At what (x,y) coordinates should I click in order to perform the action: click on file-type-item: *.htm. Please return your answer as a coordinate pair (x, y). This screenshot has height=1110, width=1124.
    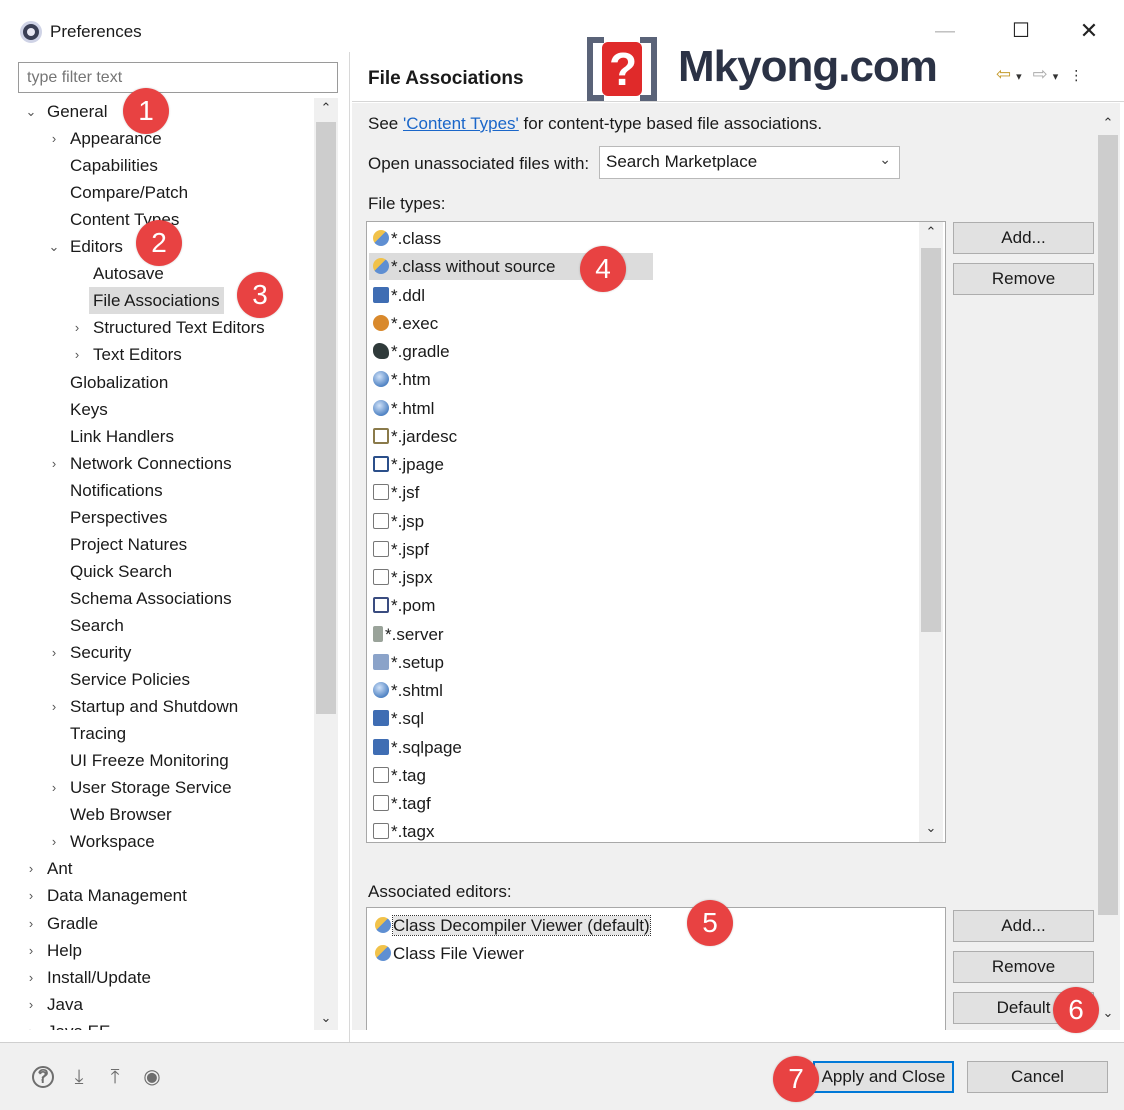
    Looking at the image, I should click on (402, 379).